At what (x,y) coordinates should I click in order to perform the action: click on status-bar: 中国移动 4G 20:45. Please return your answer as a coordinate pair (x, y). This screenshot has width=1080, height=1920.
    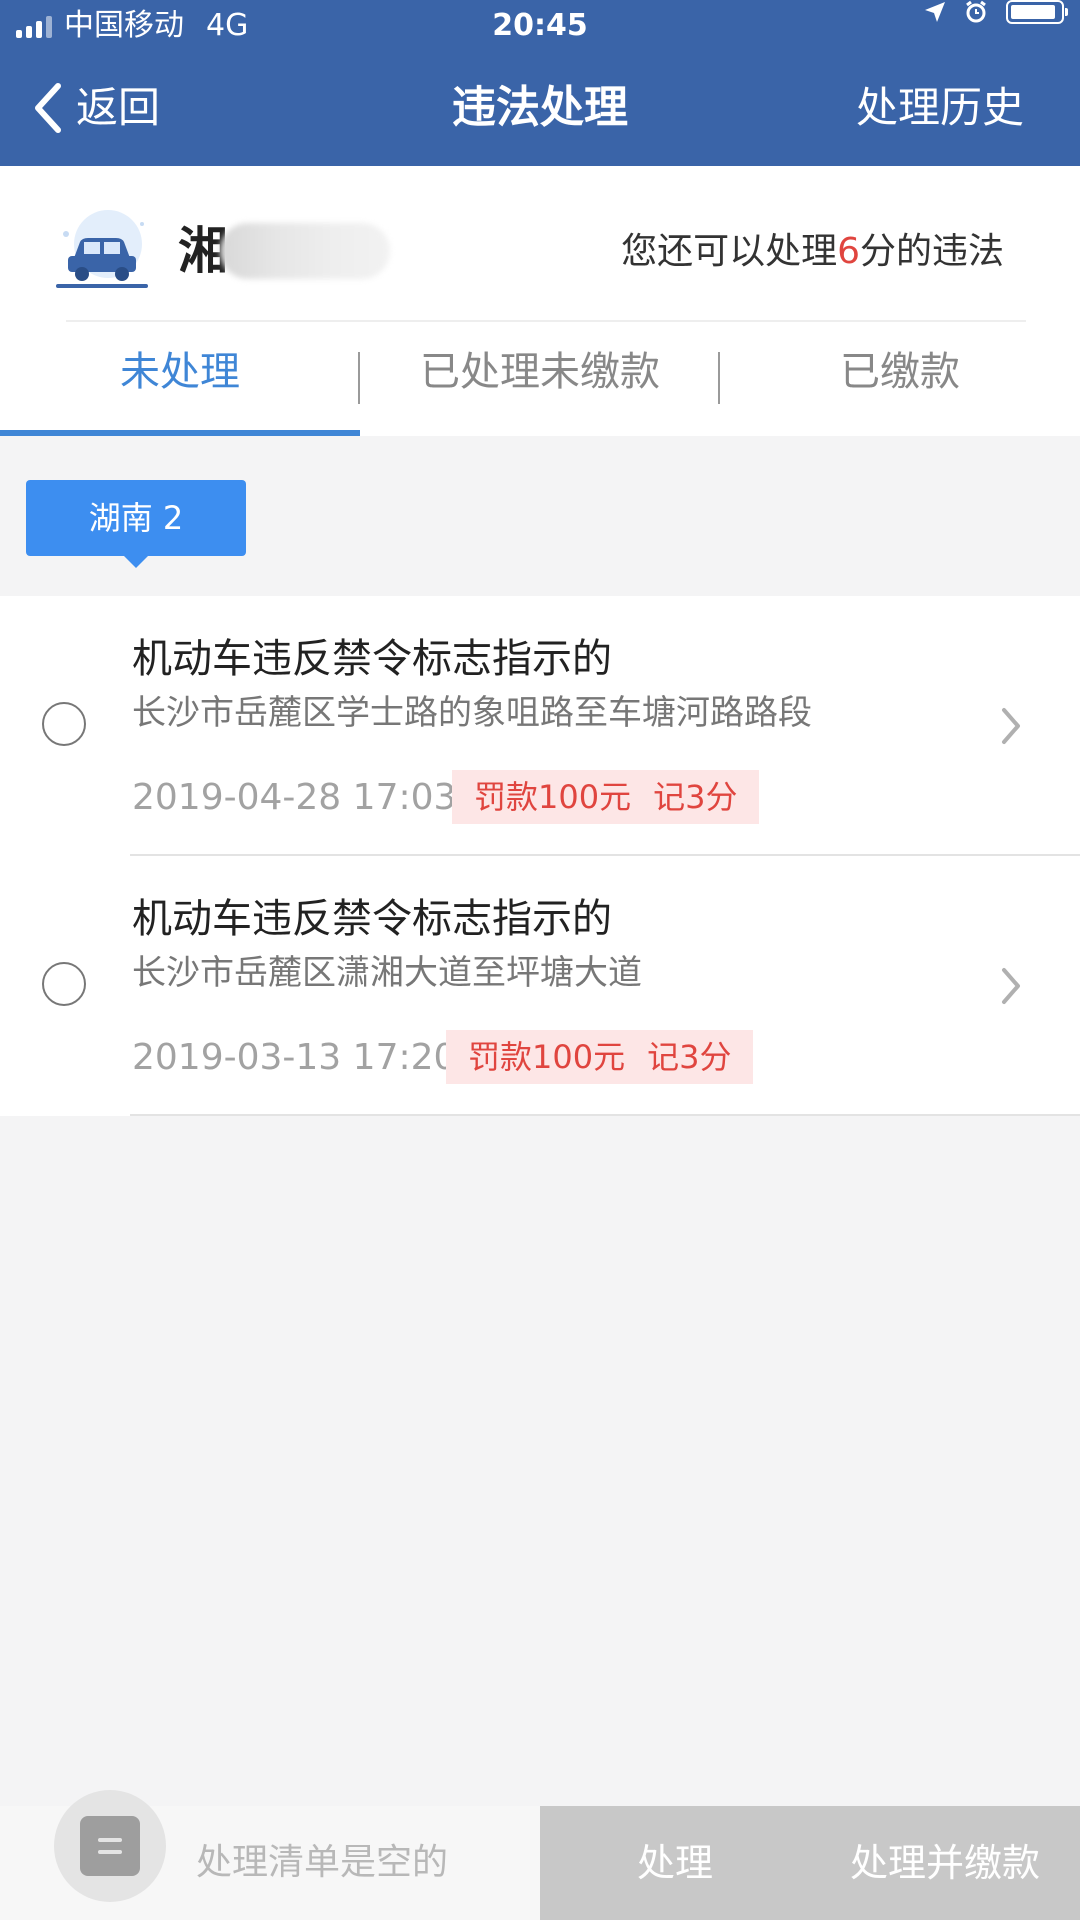
    Looking at the image, I should click on (540, 26).